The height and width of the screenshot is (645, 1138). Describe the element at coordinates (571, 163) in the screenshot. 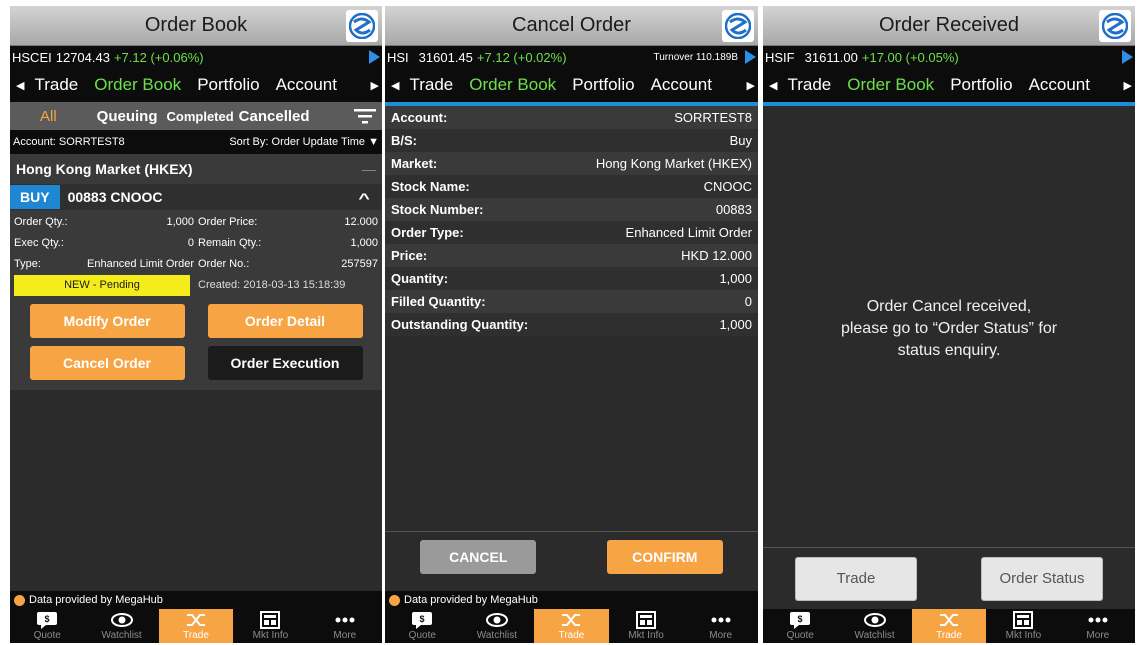

I see `detail-row: Market: Hong Kong Market (HKEX)` at that location.